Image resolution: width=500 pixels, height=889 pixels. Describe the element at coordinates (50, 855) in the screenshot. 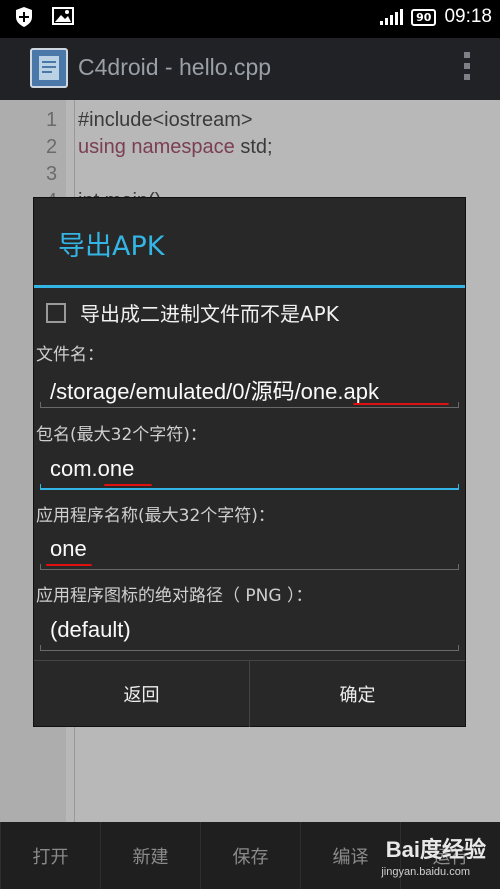

I see `open-button: 打开` at that location.